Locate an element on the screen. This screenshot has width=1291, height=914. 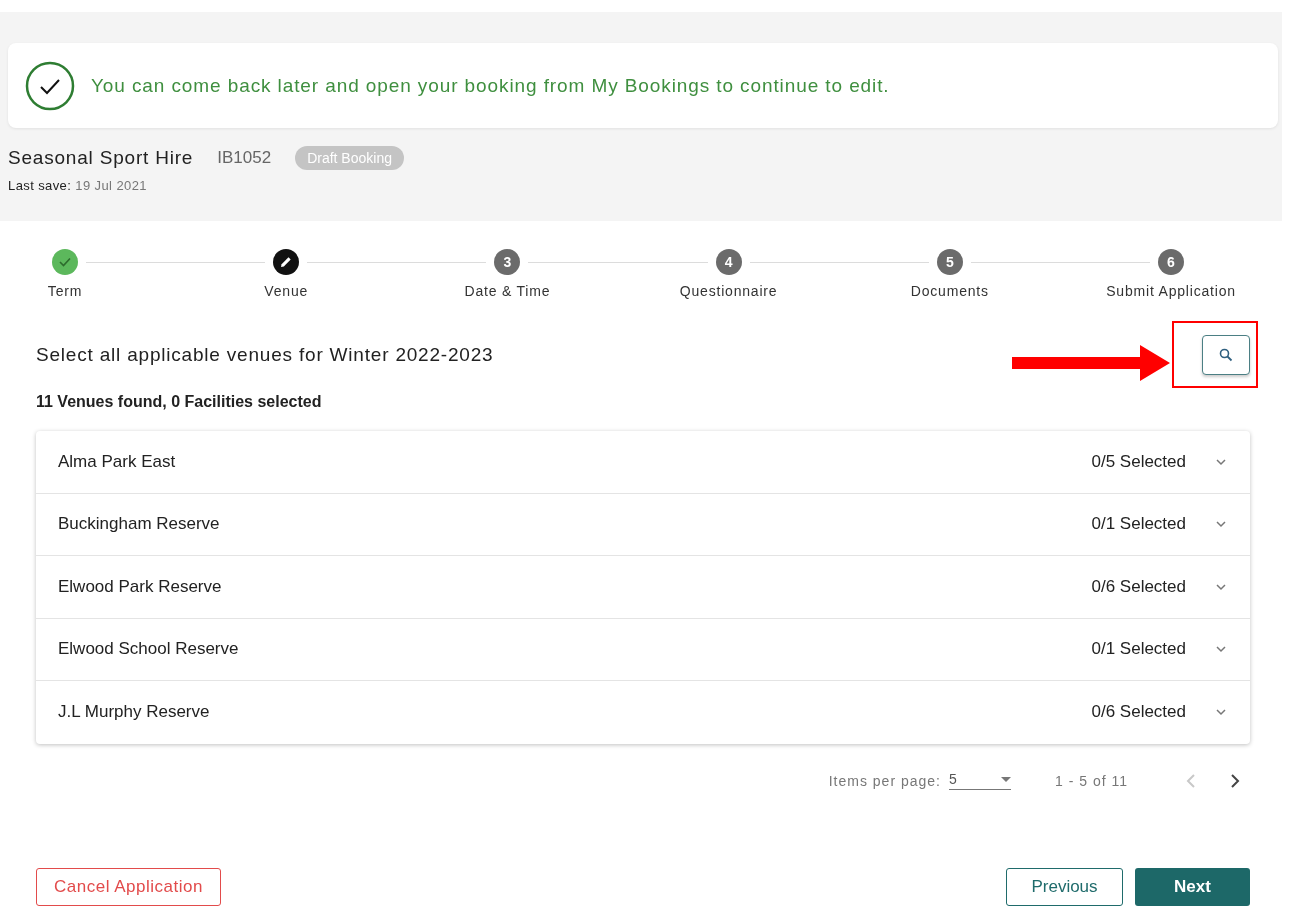
booking-reference: IB1052 is located at coordinates (244, 158).